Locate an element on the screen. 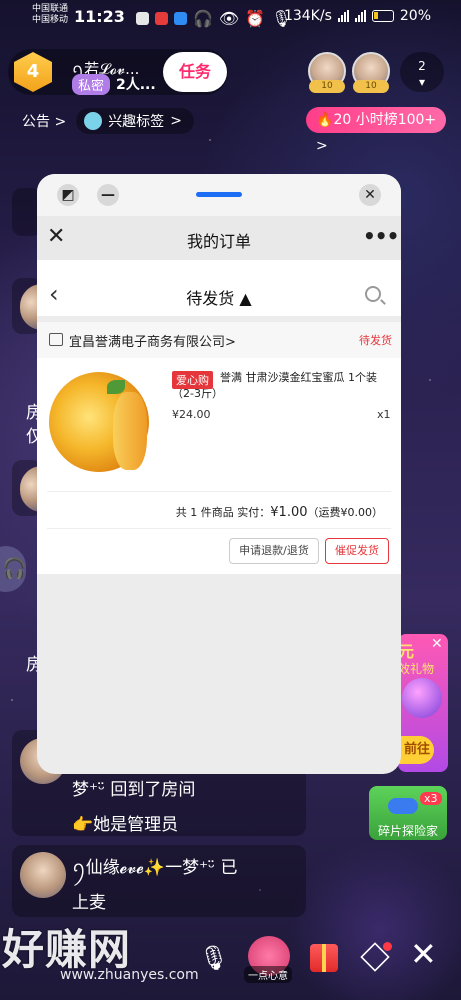  order-summary: 共 1 件商品 实付：¥1.00（运费¥0.00） is located at coordinates (210, 512).